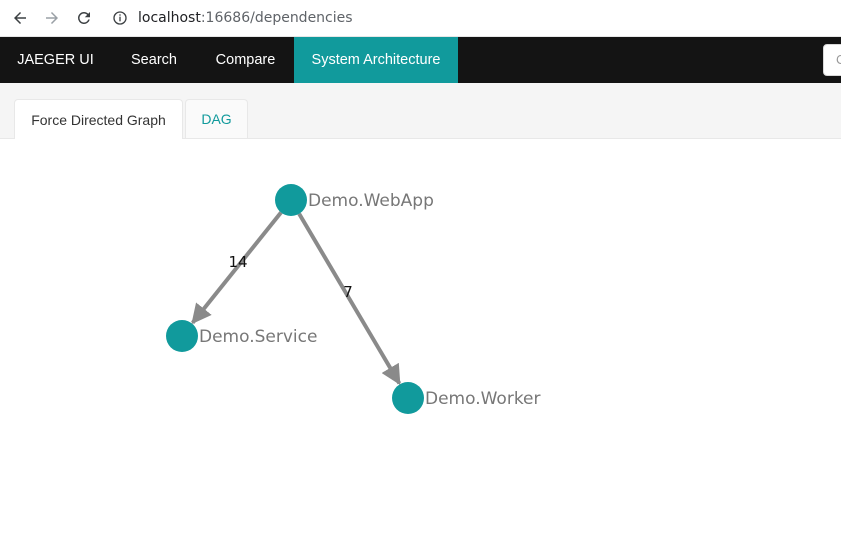 Image resolution: width=841 pixels, height=546 pixels. Describe the element at coordinates (420, 18) in the screenshot. I see `browser-toolbar: localhost:16686/dependencies` at that location.